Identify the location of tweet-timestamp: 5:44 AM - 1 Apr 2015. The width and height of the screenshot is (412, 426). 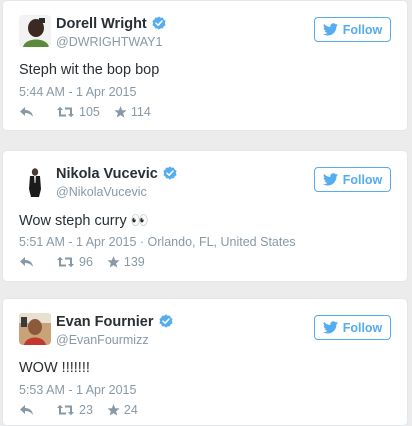
(77, 92).